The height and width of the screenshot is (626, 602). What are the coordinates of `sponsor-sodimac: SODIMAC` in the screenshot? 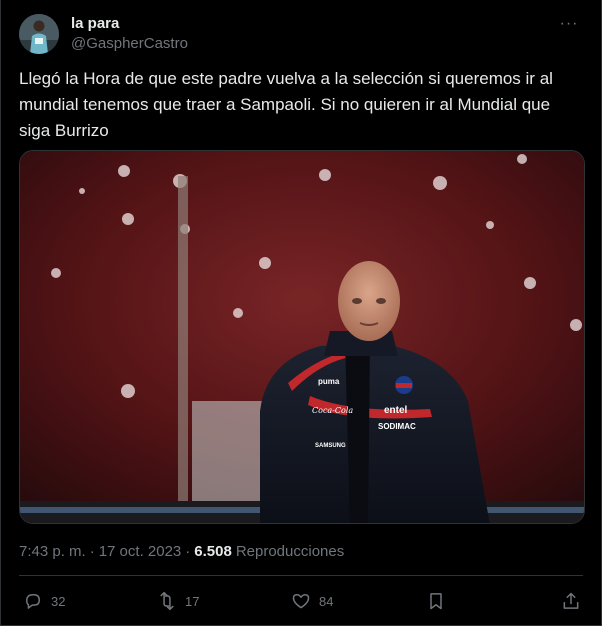 It's located at (397, 426).